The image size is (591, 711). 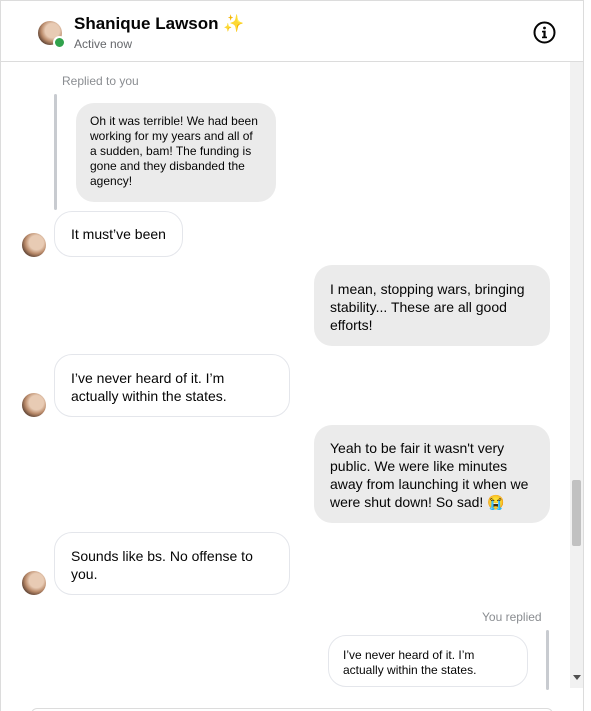 I want to click on info-icon, so click(x=544, y=32).